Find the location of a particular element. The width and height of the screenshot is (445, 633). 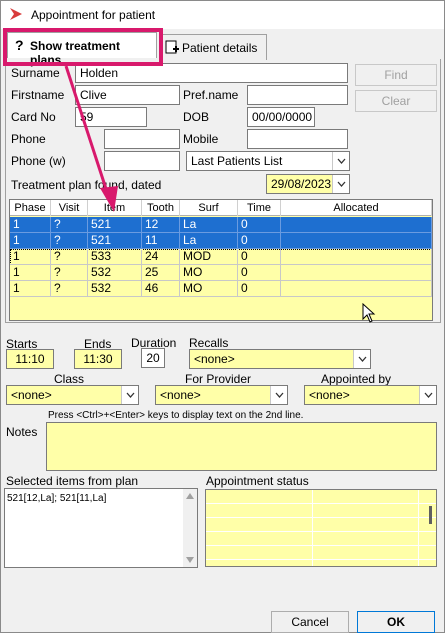

selected-items-list: 521[12,La]; 521[11,La] is located at coordinates (101, 528).